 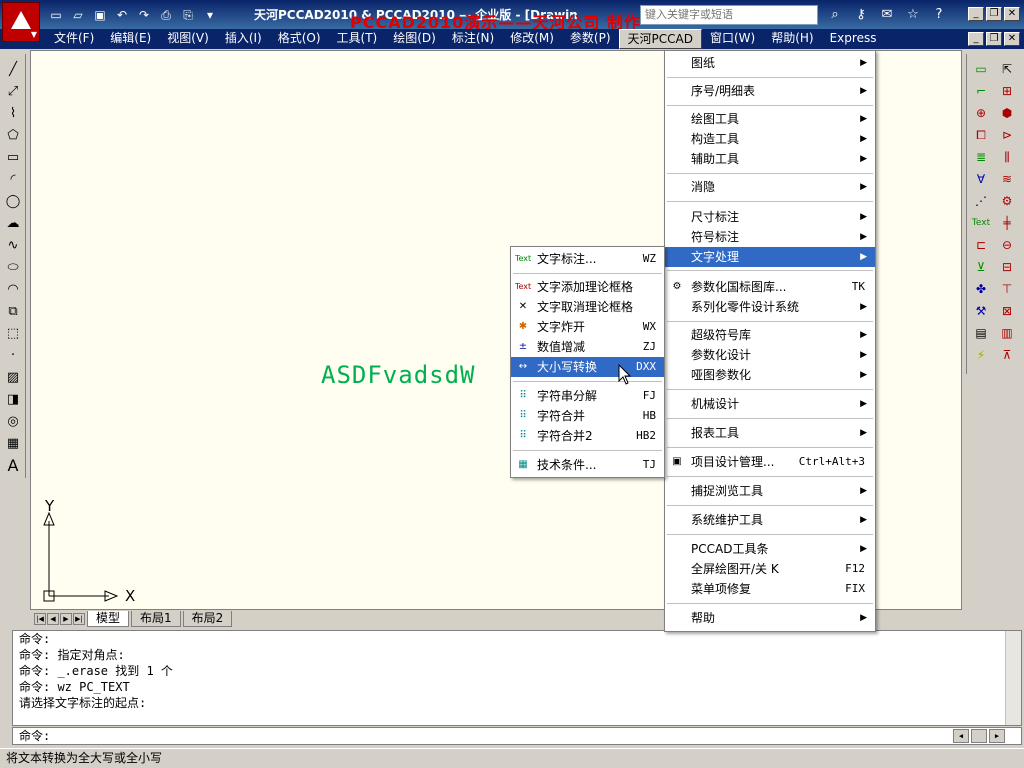 I want to click on report-icon: ▤, so click(x=981, y=333).